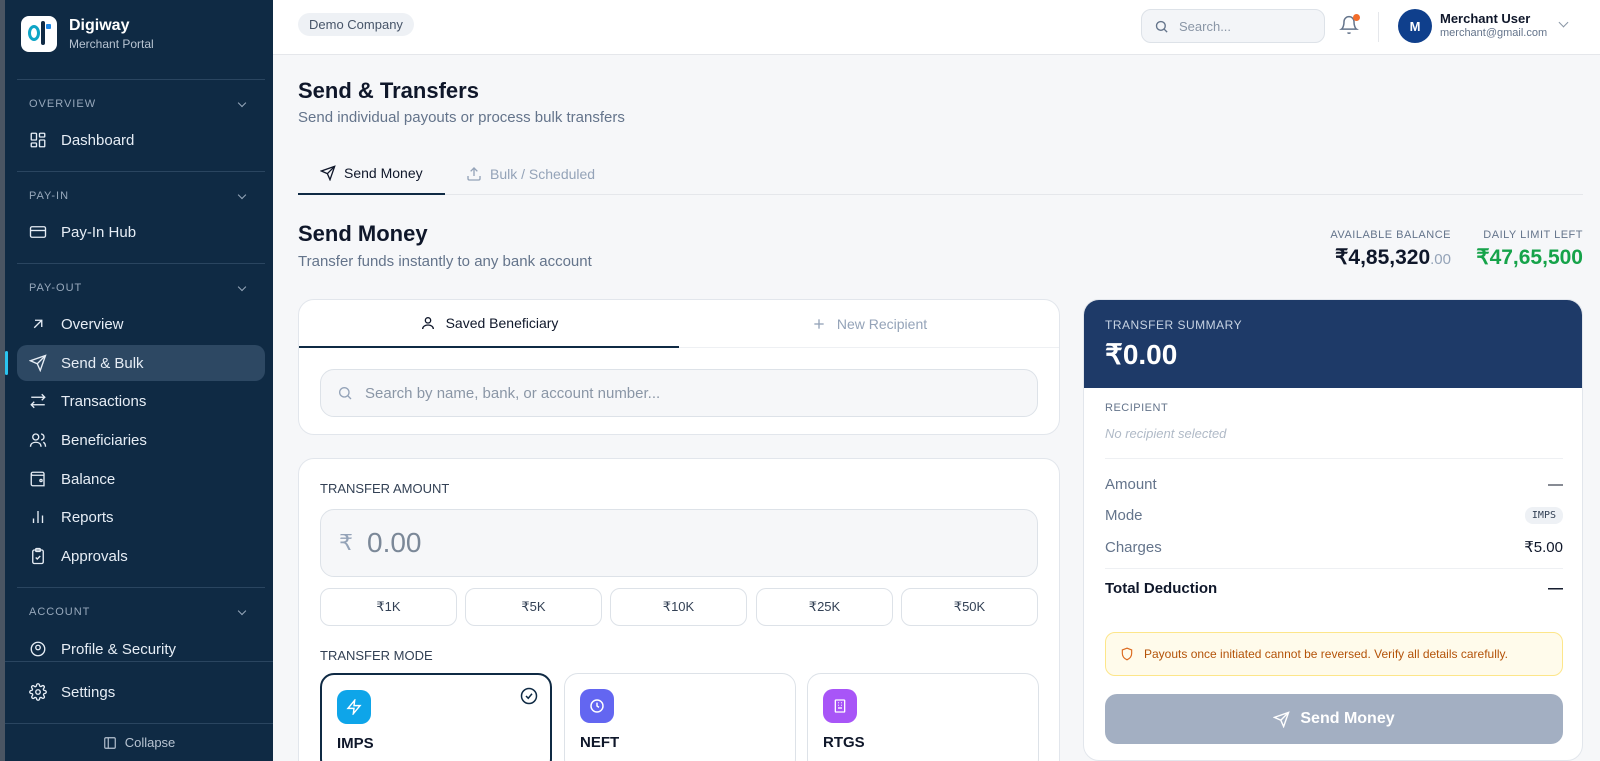 Image resolution: width=1600 pixels, height=761 pixels. I want to click on brand: Digiway Merchant Portal, so click(87, 34).